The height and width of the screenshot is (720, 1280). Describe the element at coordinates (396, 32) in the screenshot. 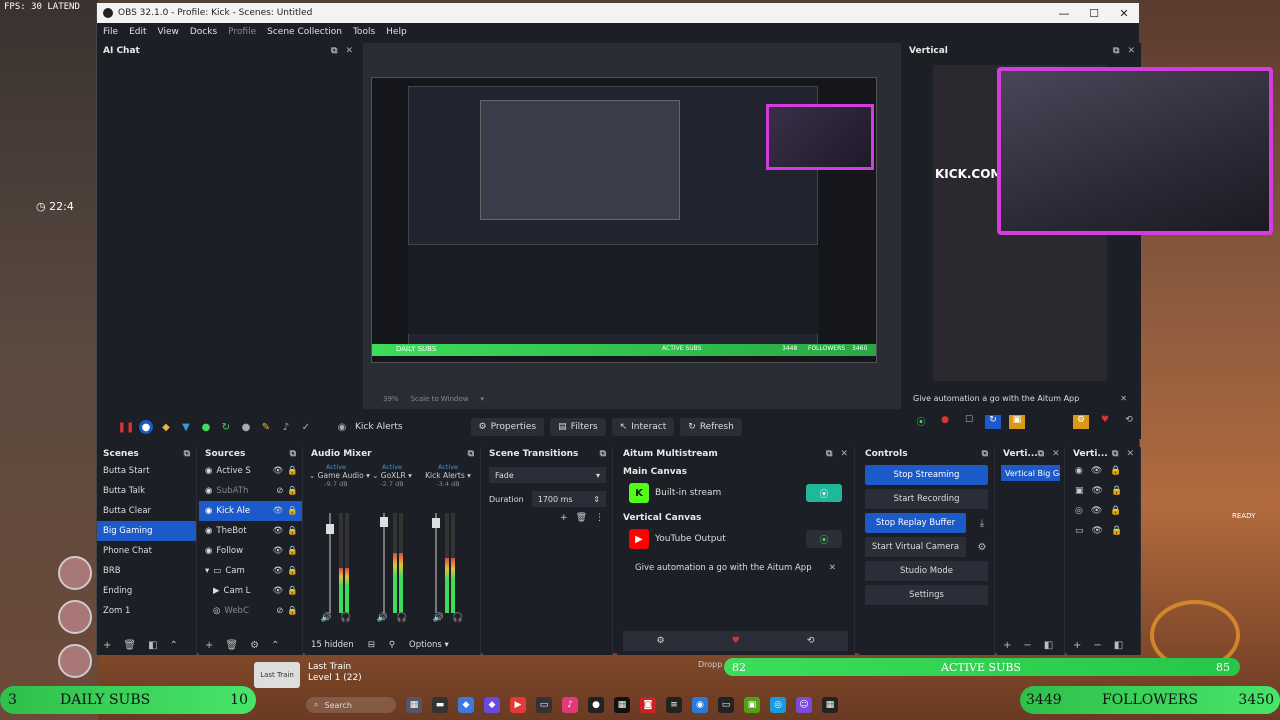

I see `menu-help: Help` at that location.